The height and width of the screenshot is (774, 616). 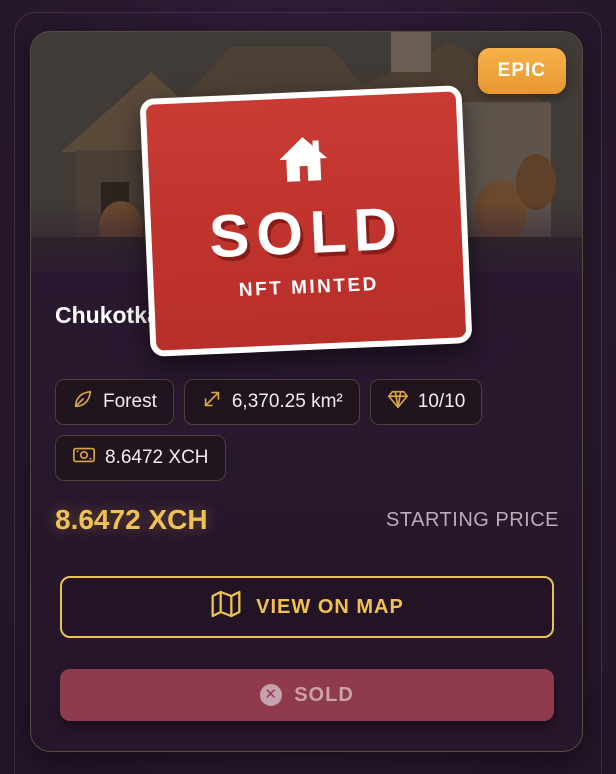 I want to click on price-label: STARTING PRICE, so click(x=472, y=519).